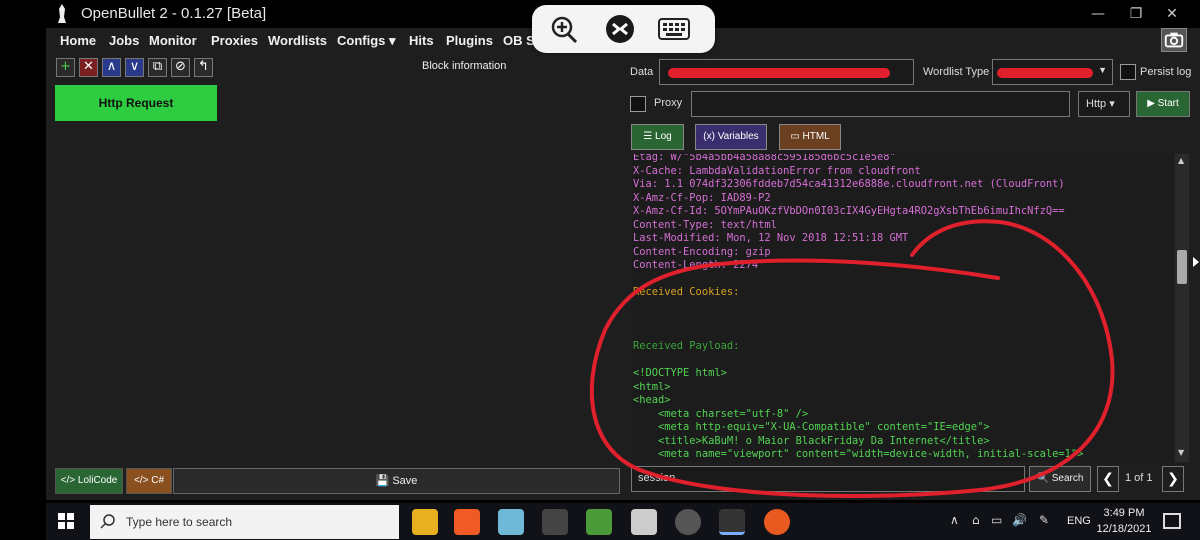  What do you see at coordinates (111, 67) in the screenshot?
I see `move-up-button: ∧` at bounding box center [111, 67].